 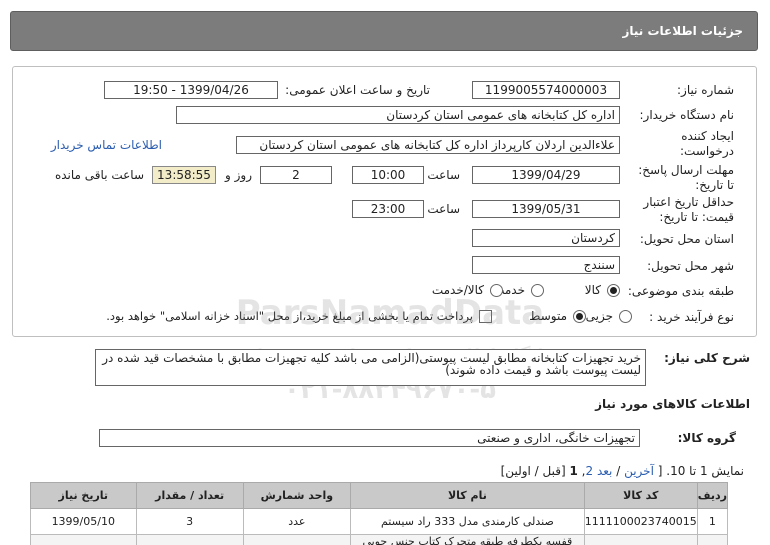 What do you see at coordinates (690, 266) in the screenshot?
I see `city-label: شهر محل تحویل:` at bounding box center [690, 266].